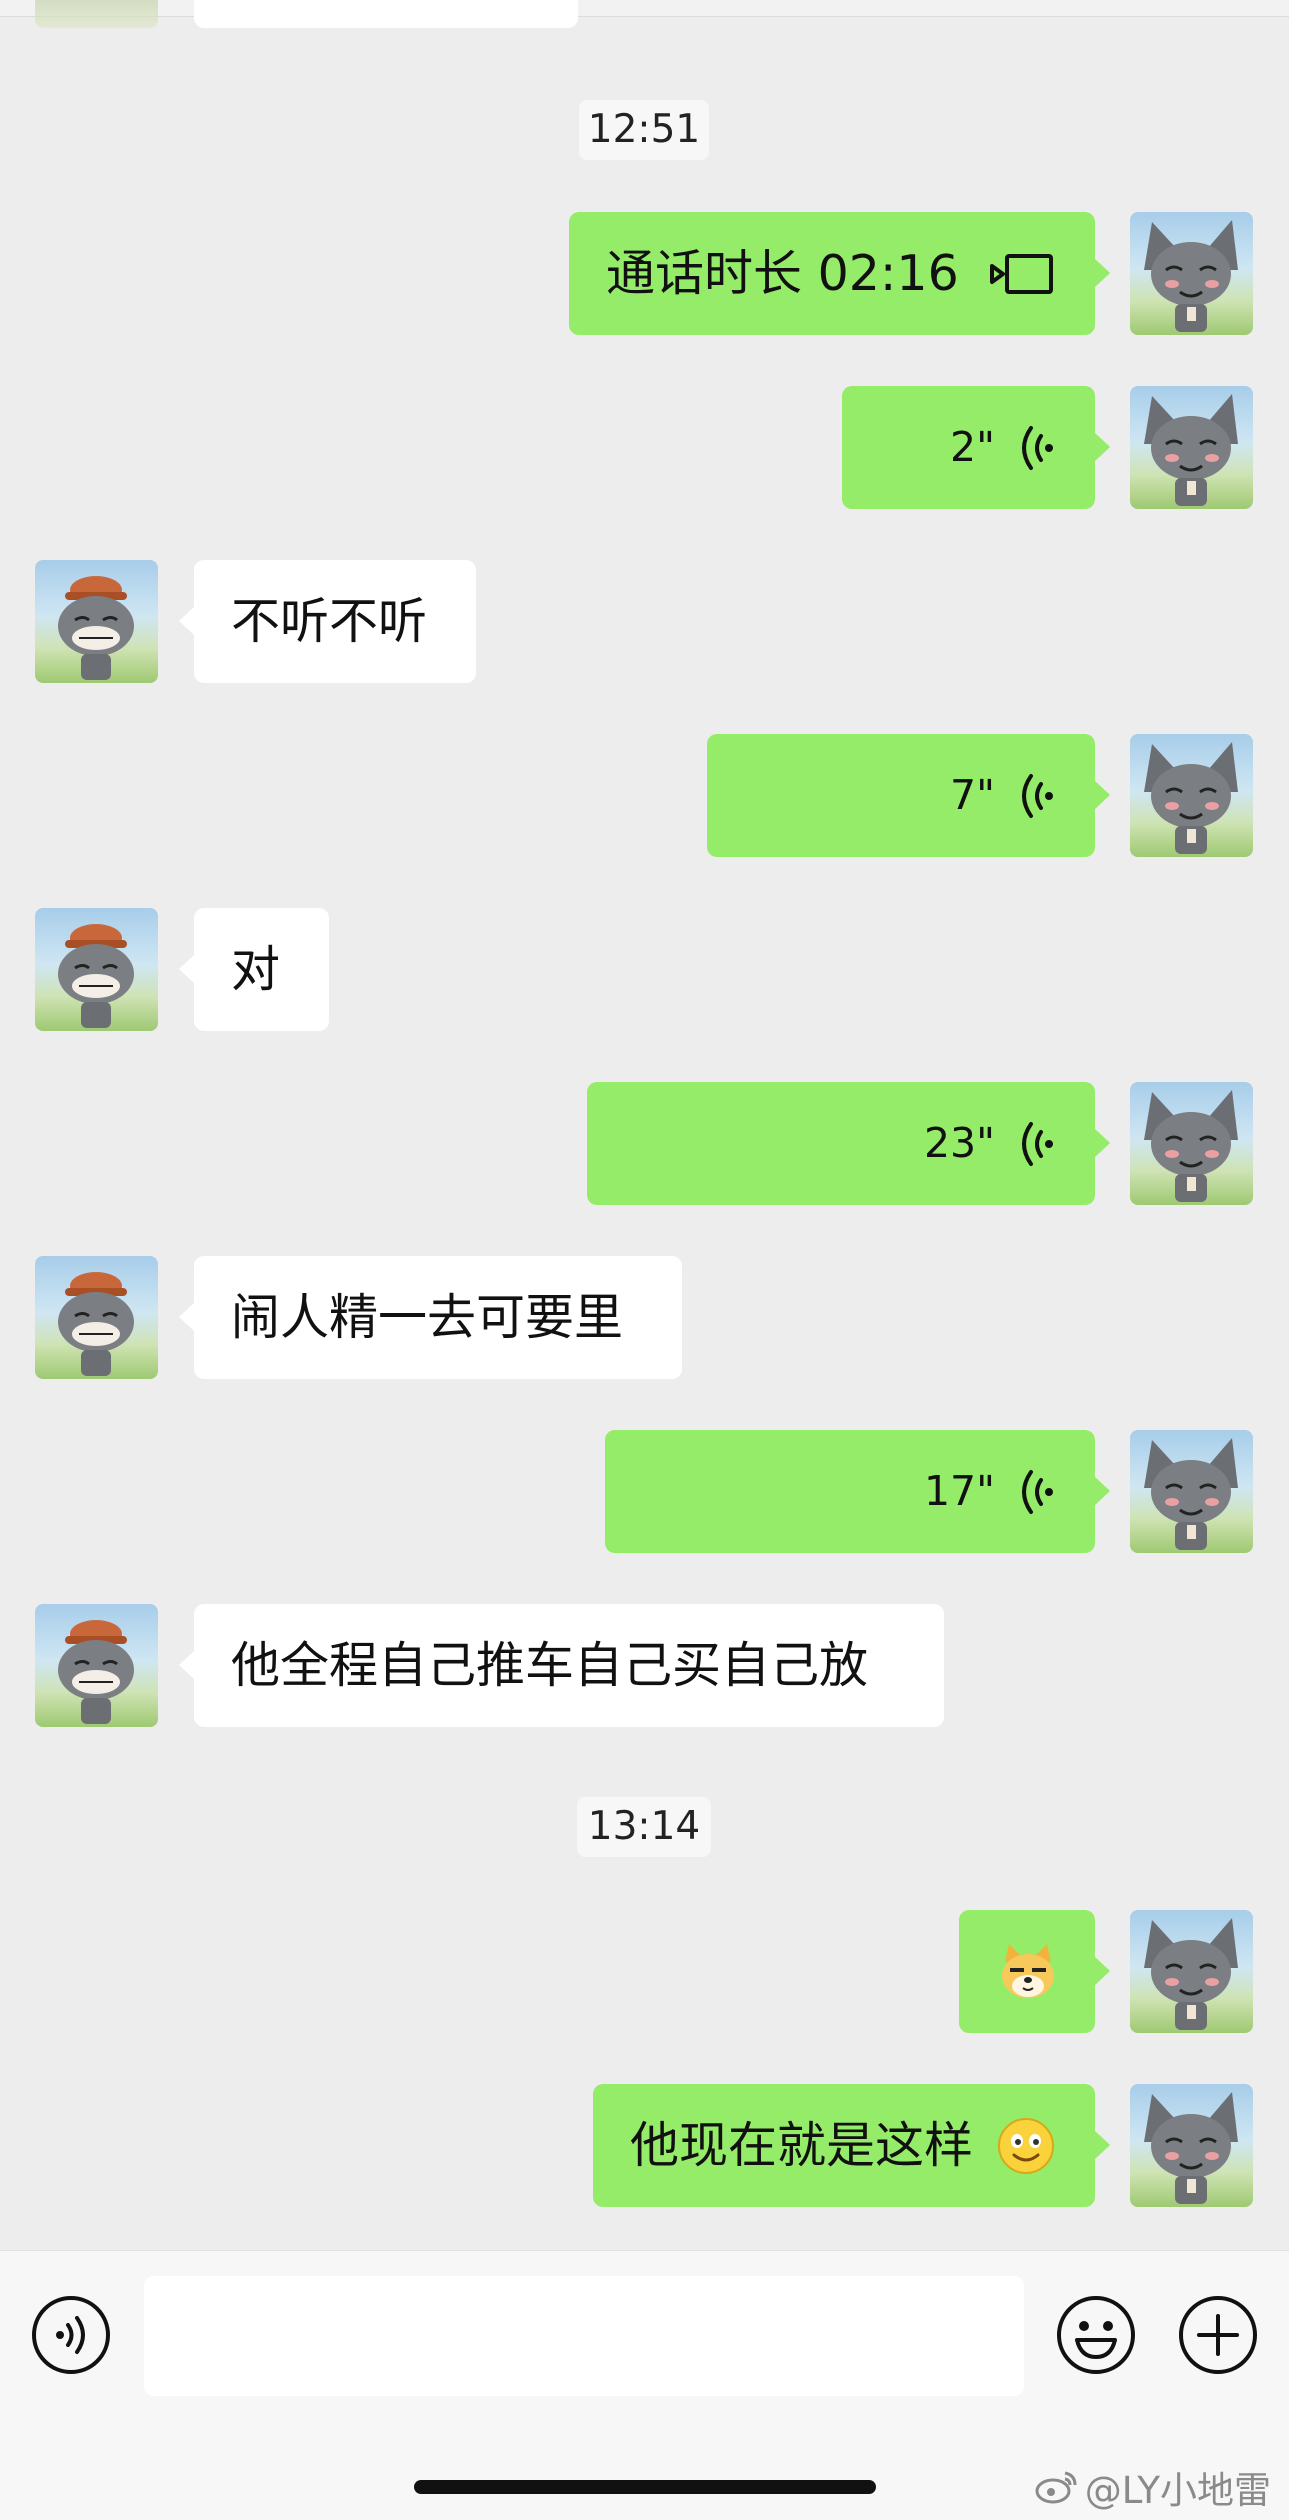 This screenshot has width=1289, height=2520. I want to click on message-text: 他全程自己推车自己买自己放, so click(550, 1665).